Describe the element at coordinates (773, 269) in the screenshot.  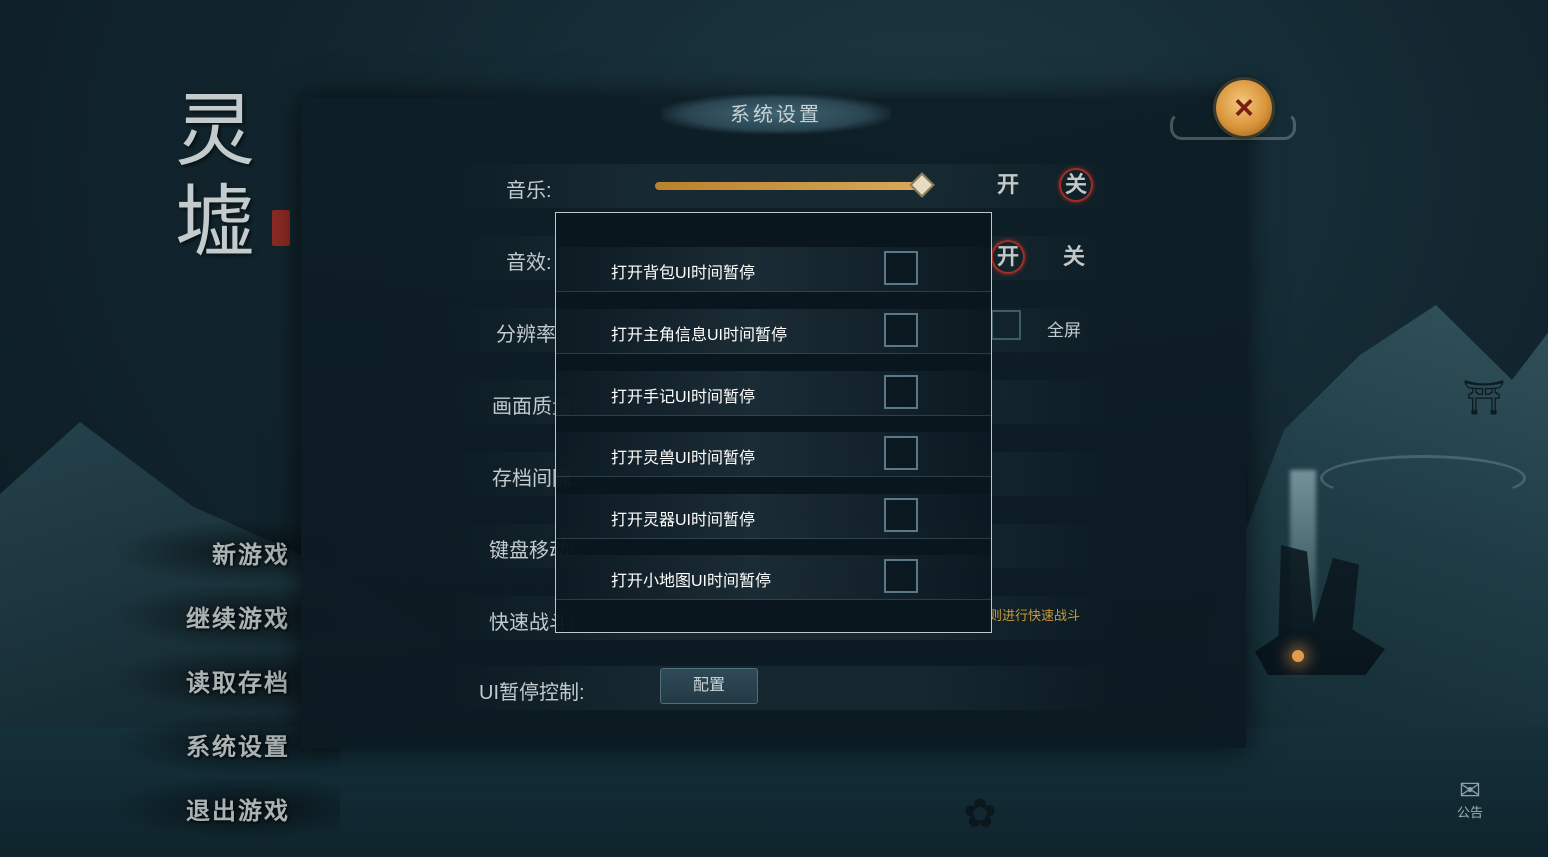
I see `popup-option-row: 打开背包UI时间暂停` at that location.